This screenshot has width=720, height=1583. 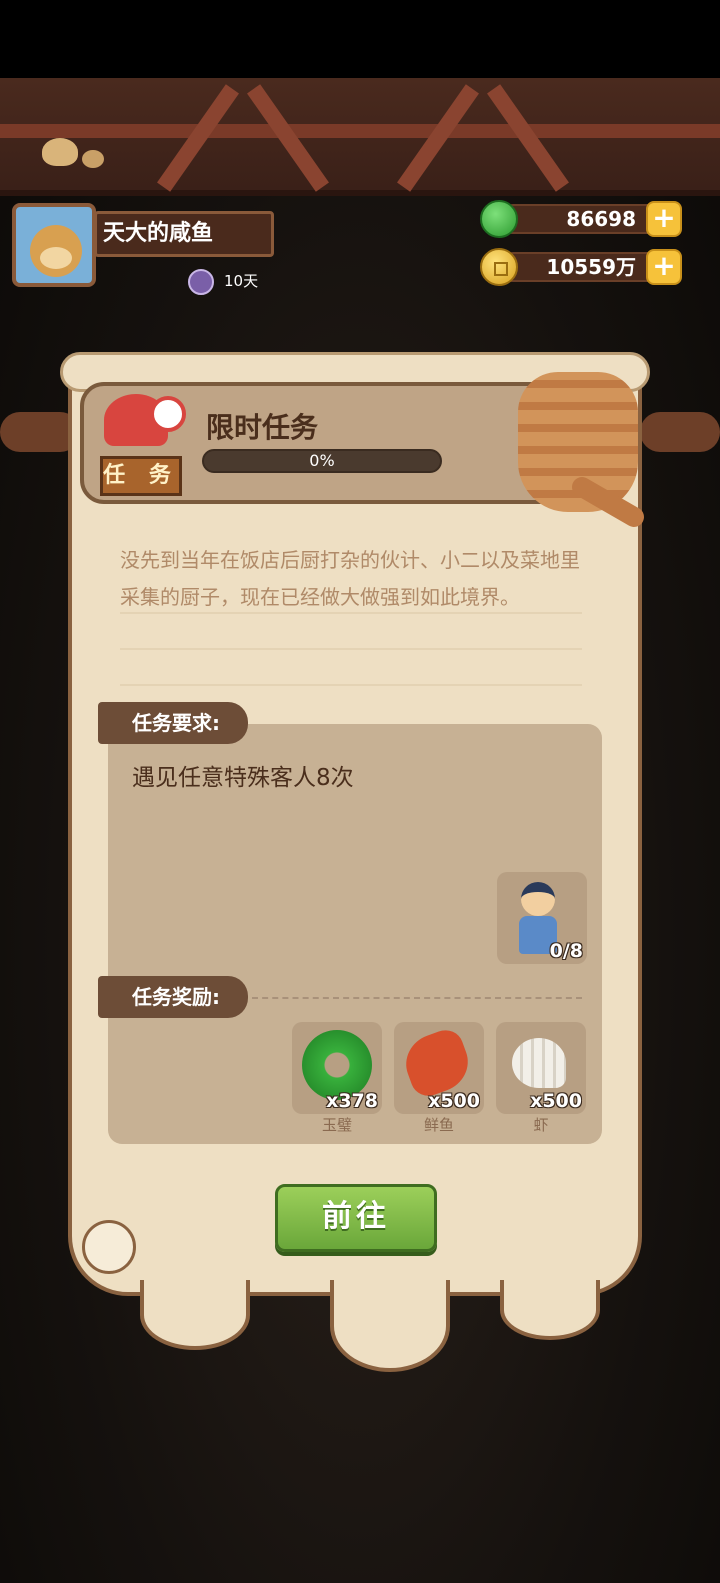 I want to click on requirement-text: 遇见任意特殊客人8次, so click(x=243, y=778).